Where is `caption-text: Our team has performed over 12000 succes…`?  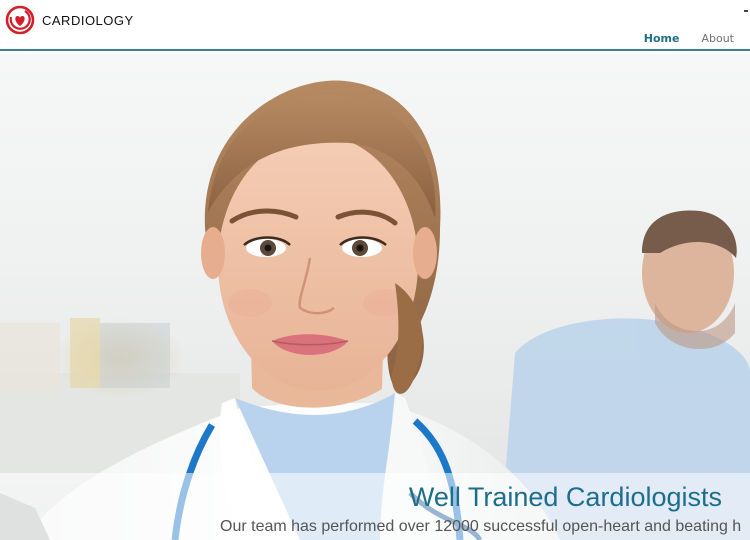 caption-text: Our team has performed over 12000 succes… is located at coordinates (481, 526).